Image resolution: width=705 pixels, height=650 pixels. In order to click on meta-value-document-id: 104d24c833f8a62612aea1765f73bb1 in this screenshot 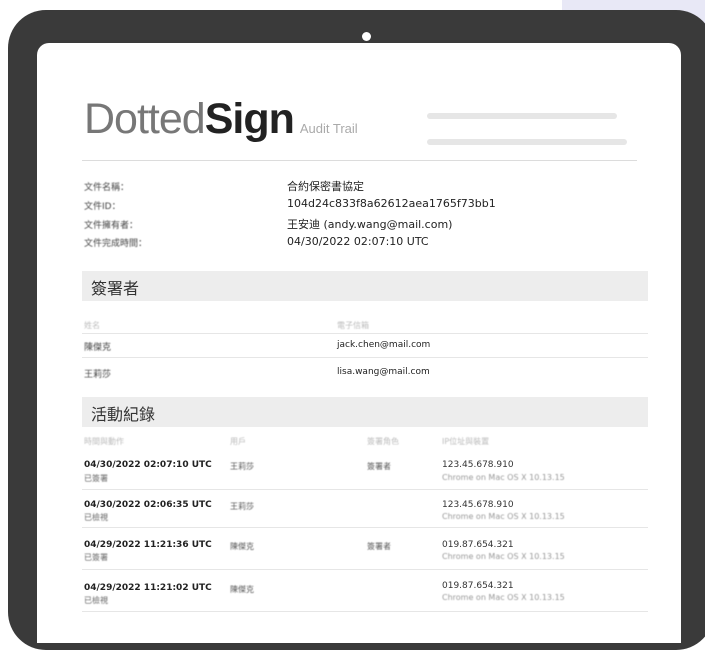, I will do `click(391, 203)`.